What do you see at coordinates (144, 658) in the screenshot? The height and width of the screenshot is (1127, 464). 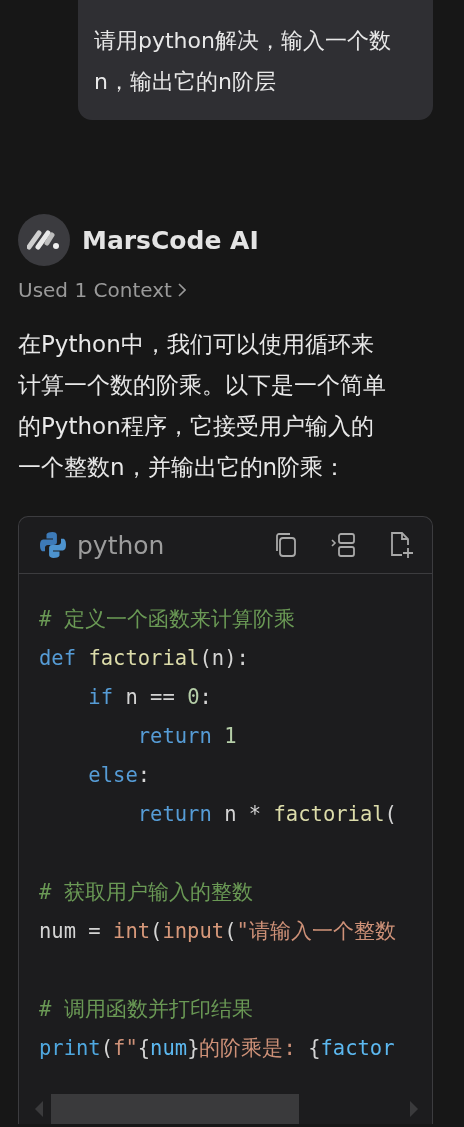 I see `code-line: def factorial(n):` at bounding box center [144, 658].